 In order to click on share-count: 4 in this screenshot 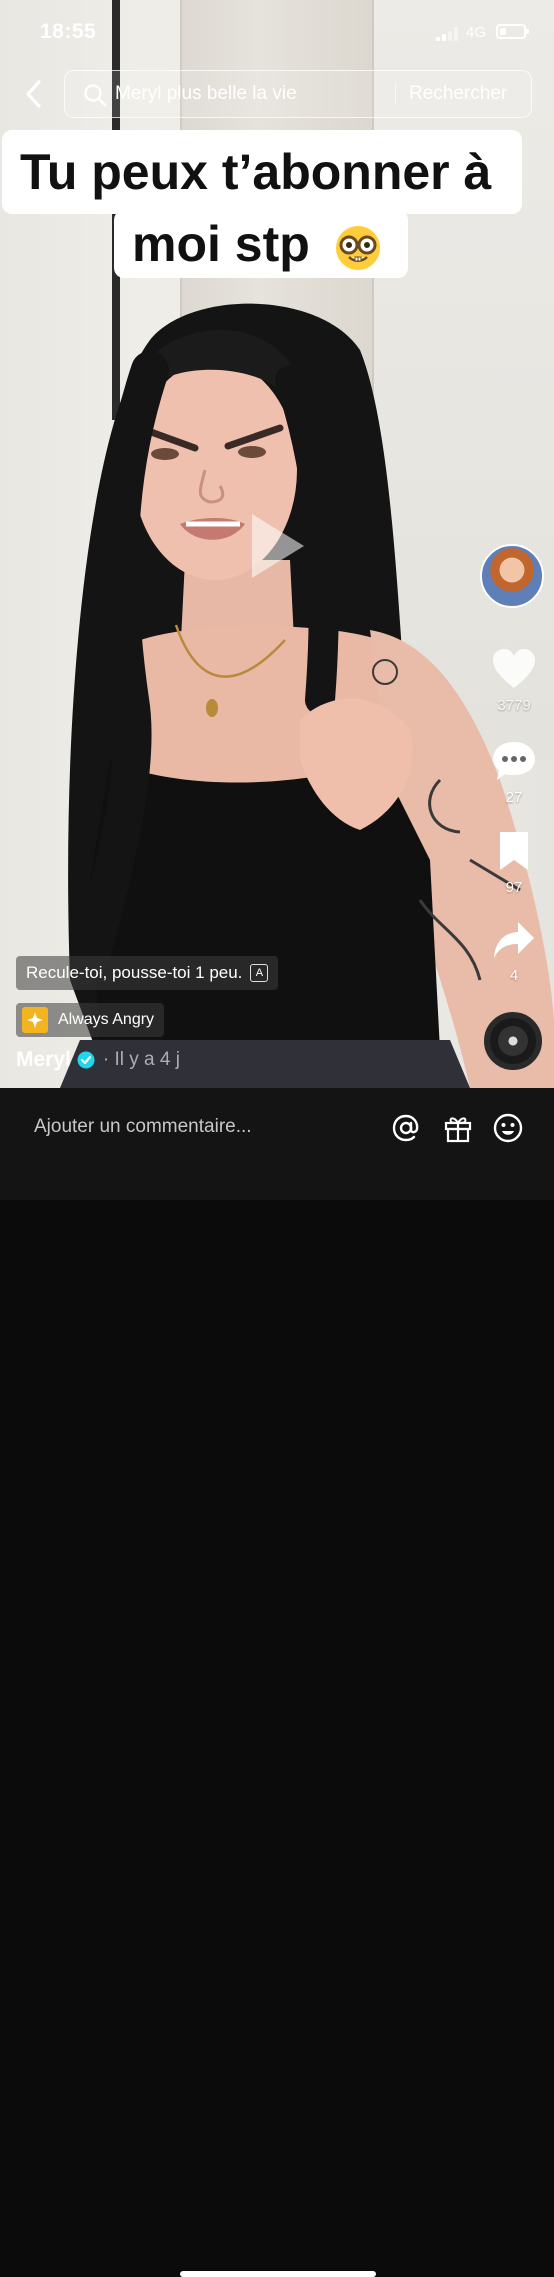, I will do `click(514, 975)`.